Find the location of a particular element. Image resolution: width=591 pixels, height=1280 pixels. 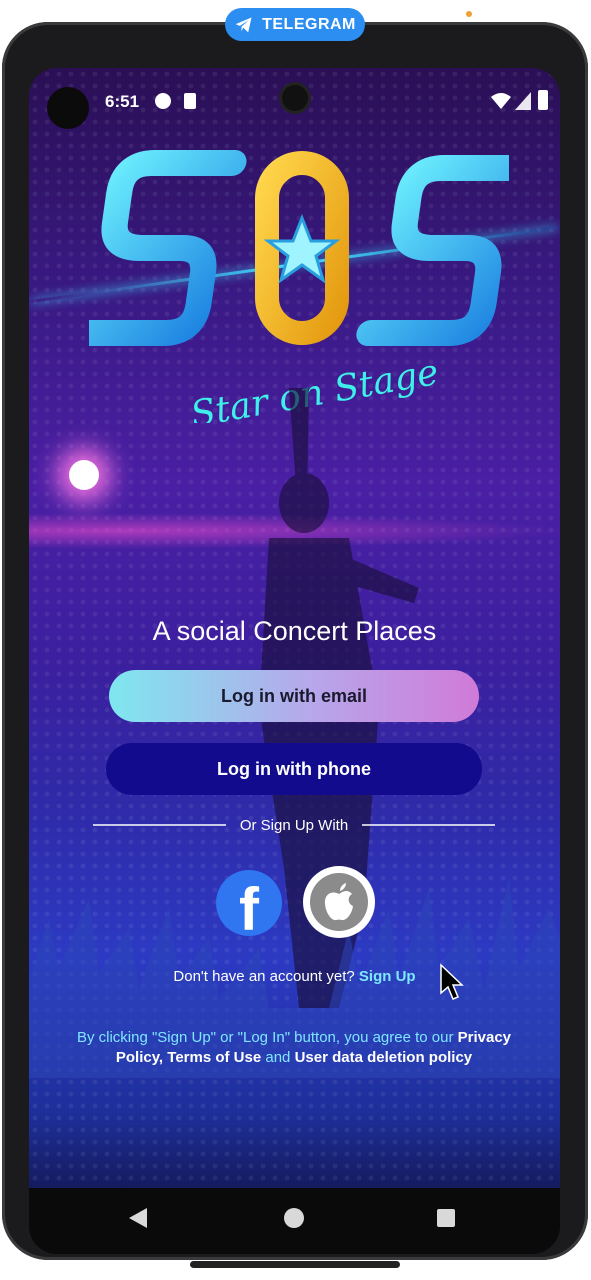

front-camera is located at coordinates (295, 98).